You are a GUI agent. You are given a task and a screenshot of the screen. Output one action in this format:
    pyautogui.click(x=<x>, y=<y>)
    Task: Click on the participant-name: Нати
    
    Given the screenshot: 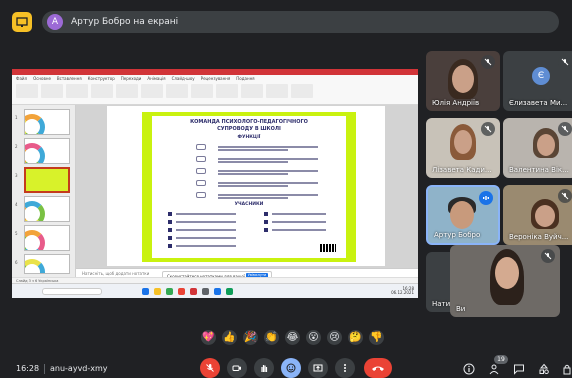 What is the action you would take?
    pyautogui.click(x=441, y=304)
    